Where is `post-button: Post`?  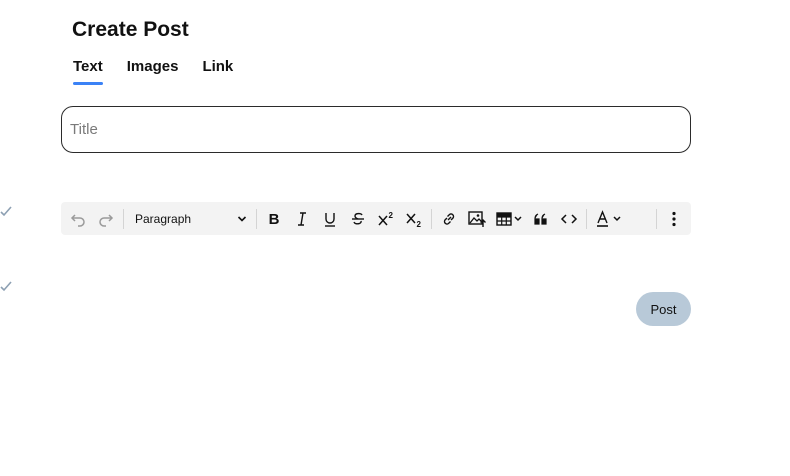 post-button: Post is located at coordinates (663, 309).